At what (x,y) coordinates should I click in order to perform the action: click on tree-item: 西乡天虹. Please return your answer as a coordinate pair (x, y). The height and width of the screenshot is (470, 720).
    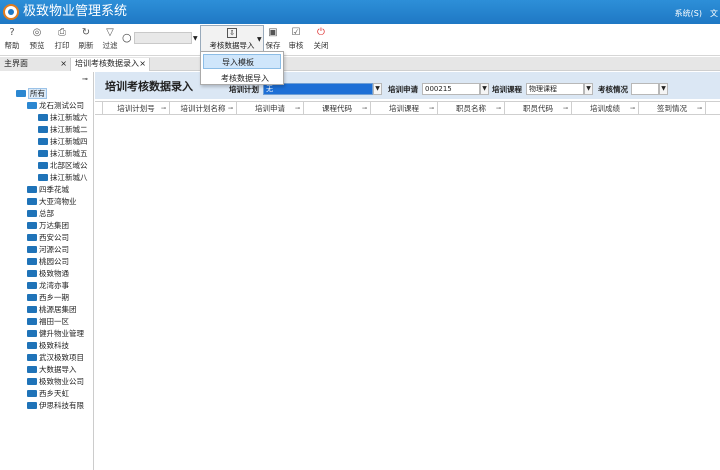
    Looking at the image, I should click on (48, 394).